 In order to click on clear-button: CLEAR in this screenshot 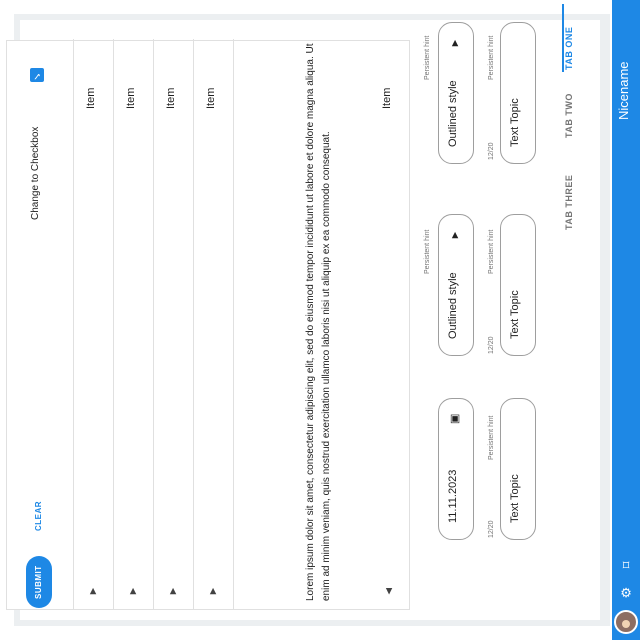, I will do `click(39, 516)`.